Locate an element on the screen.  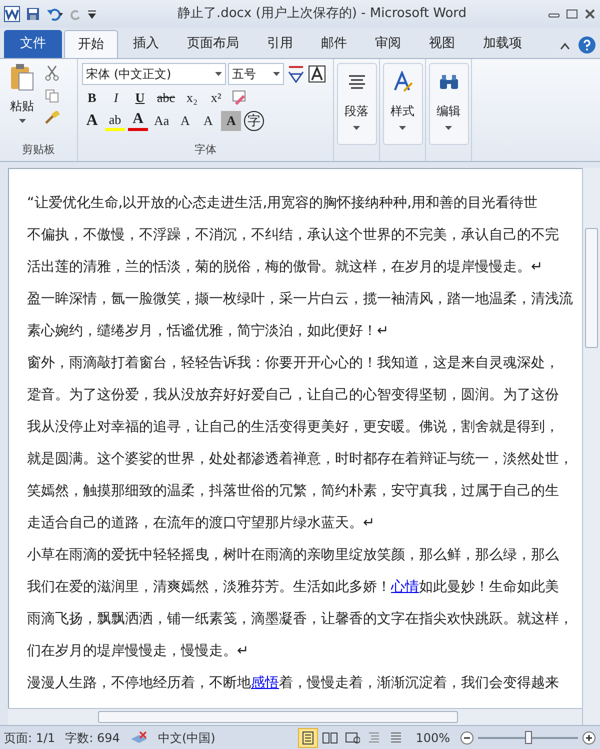
zoom-in-icon is located at coordinates (589, 737).